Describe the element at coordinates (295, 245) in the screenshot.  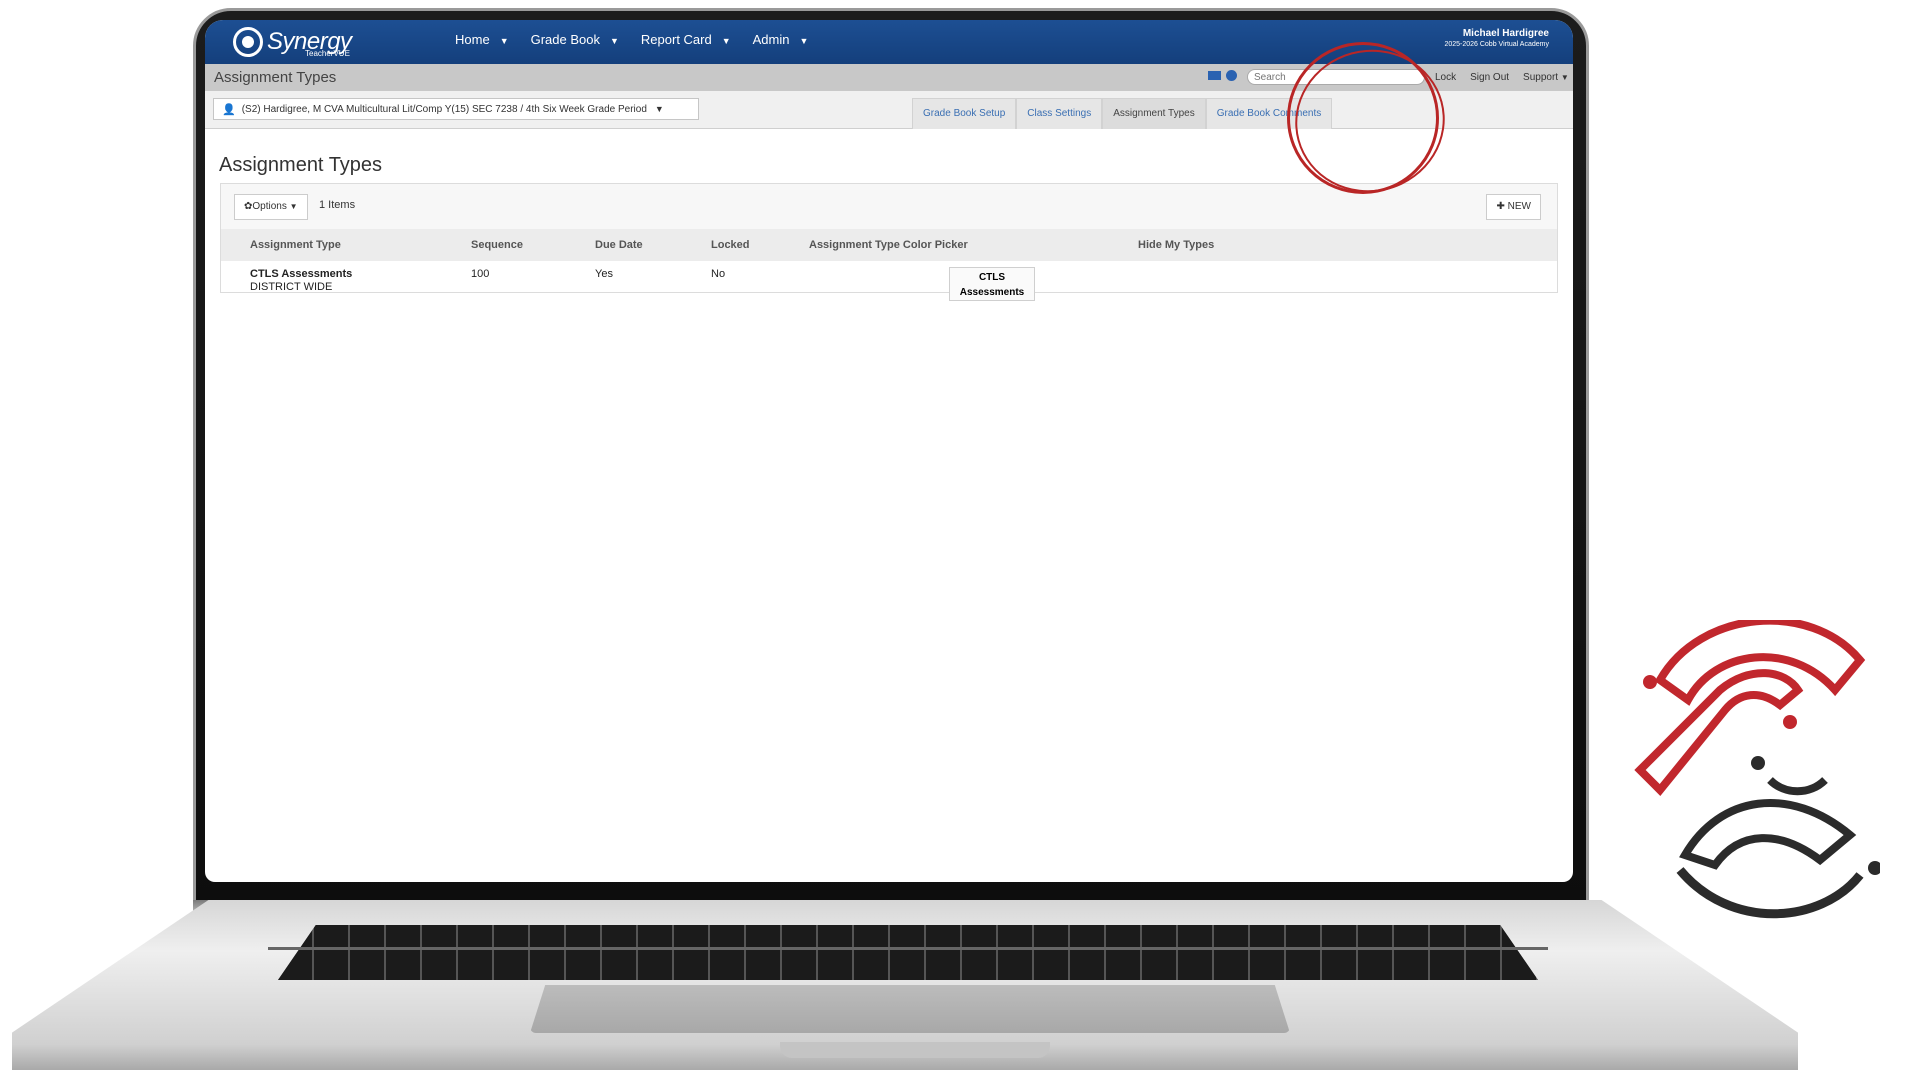
I see `col-assignment-type: Assignment Type` at that location.